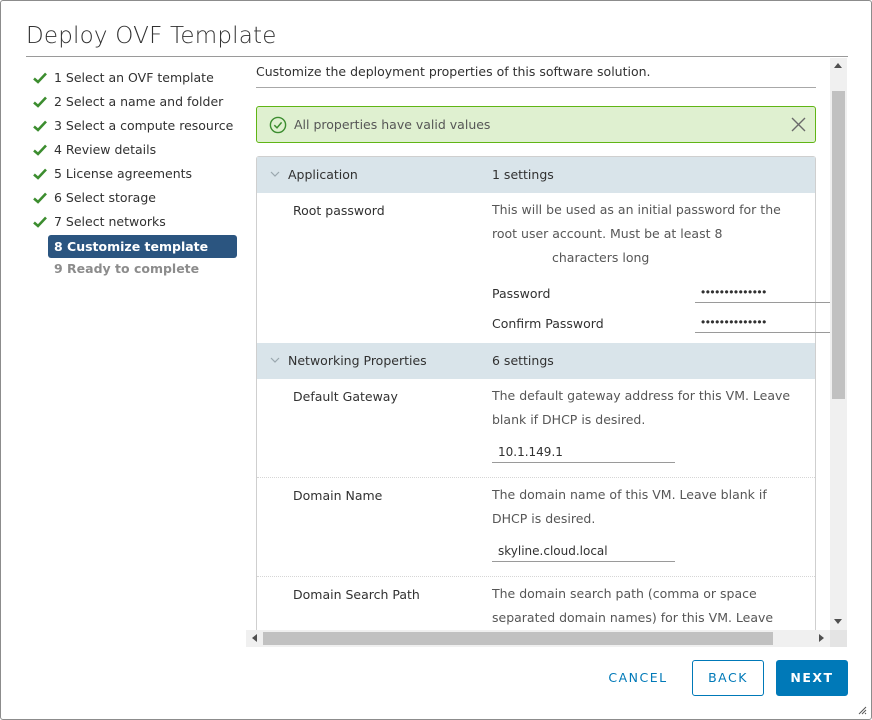  I want to click on description-line: root user account. Must be at least 8, so click(607, 233).